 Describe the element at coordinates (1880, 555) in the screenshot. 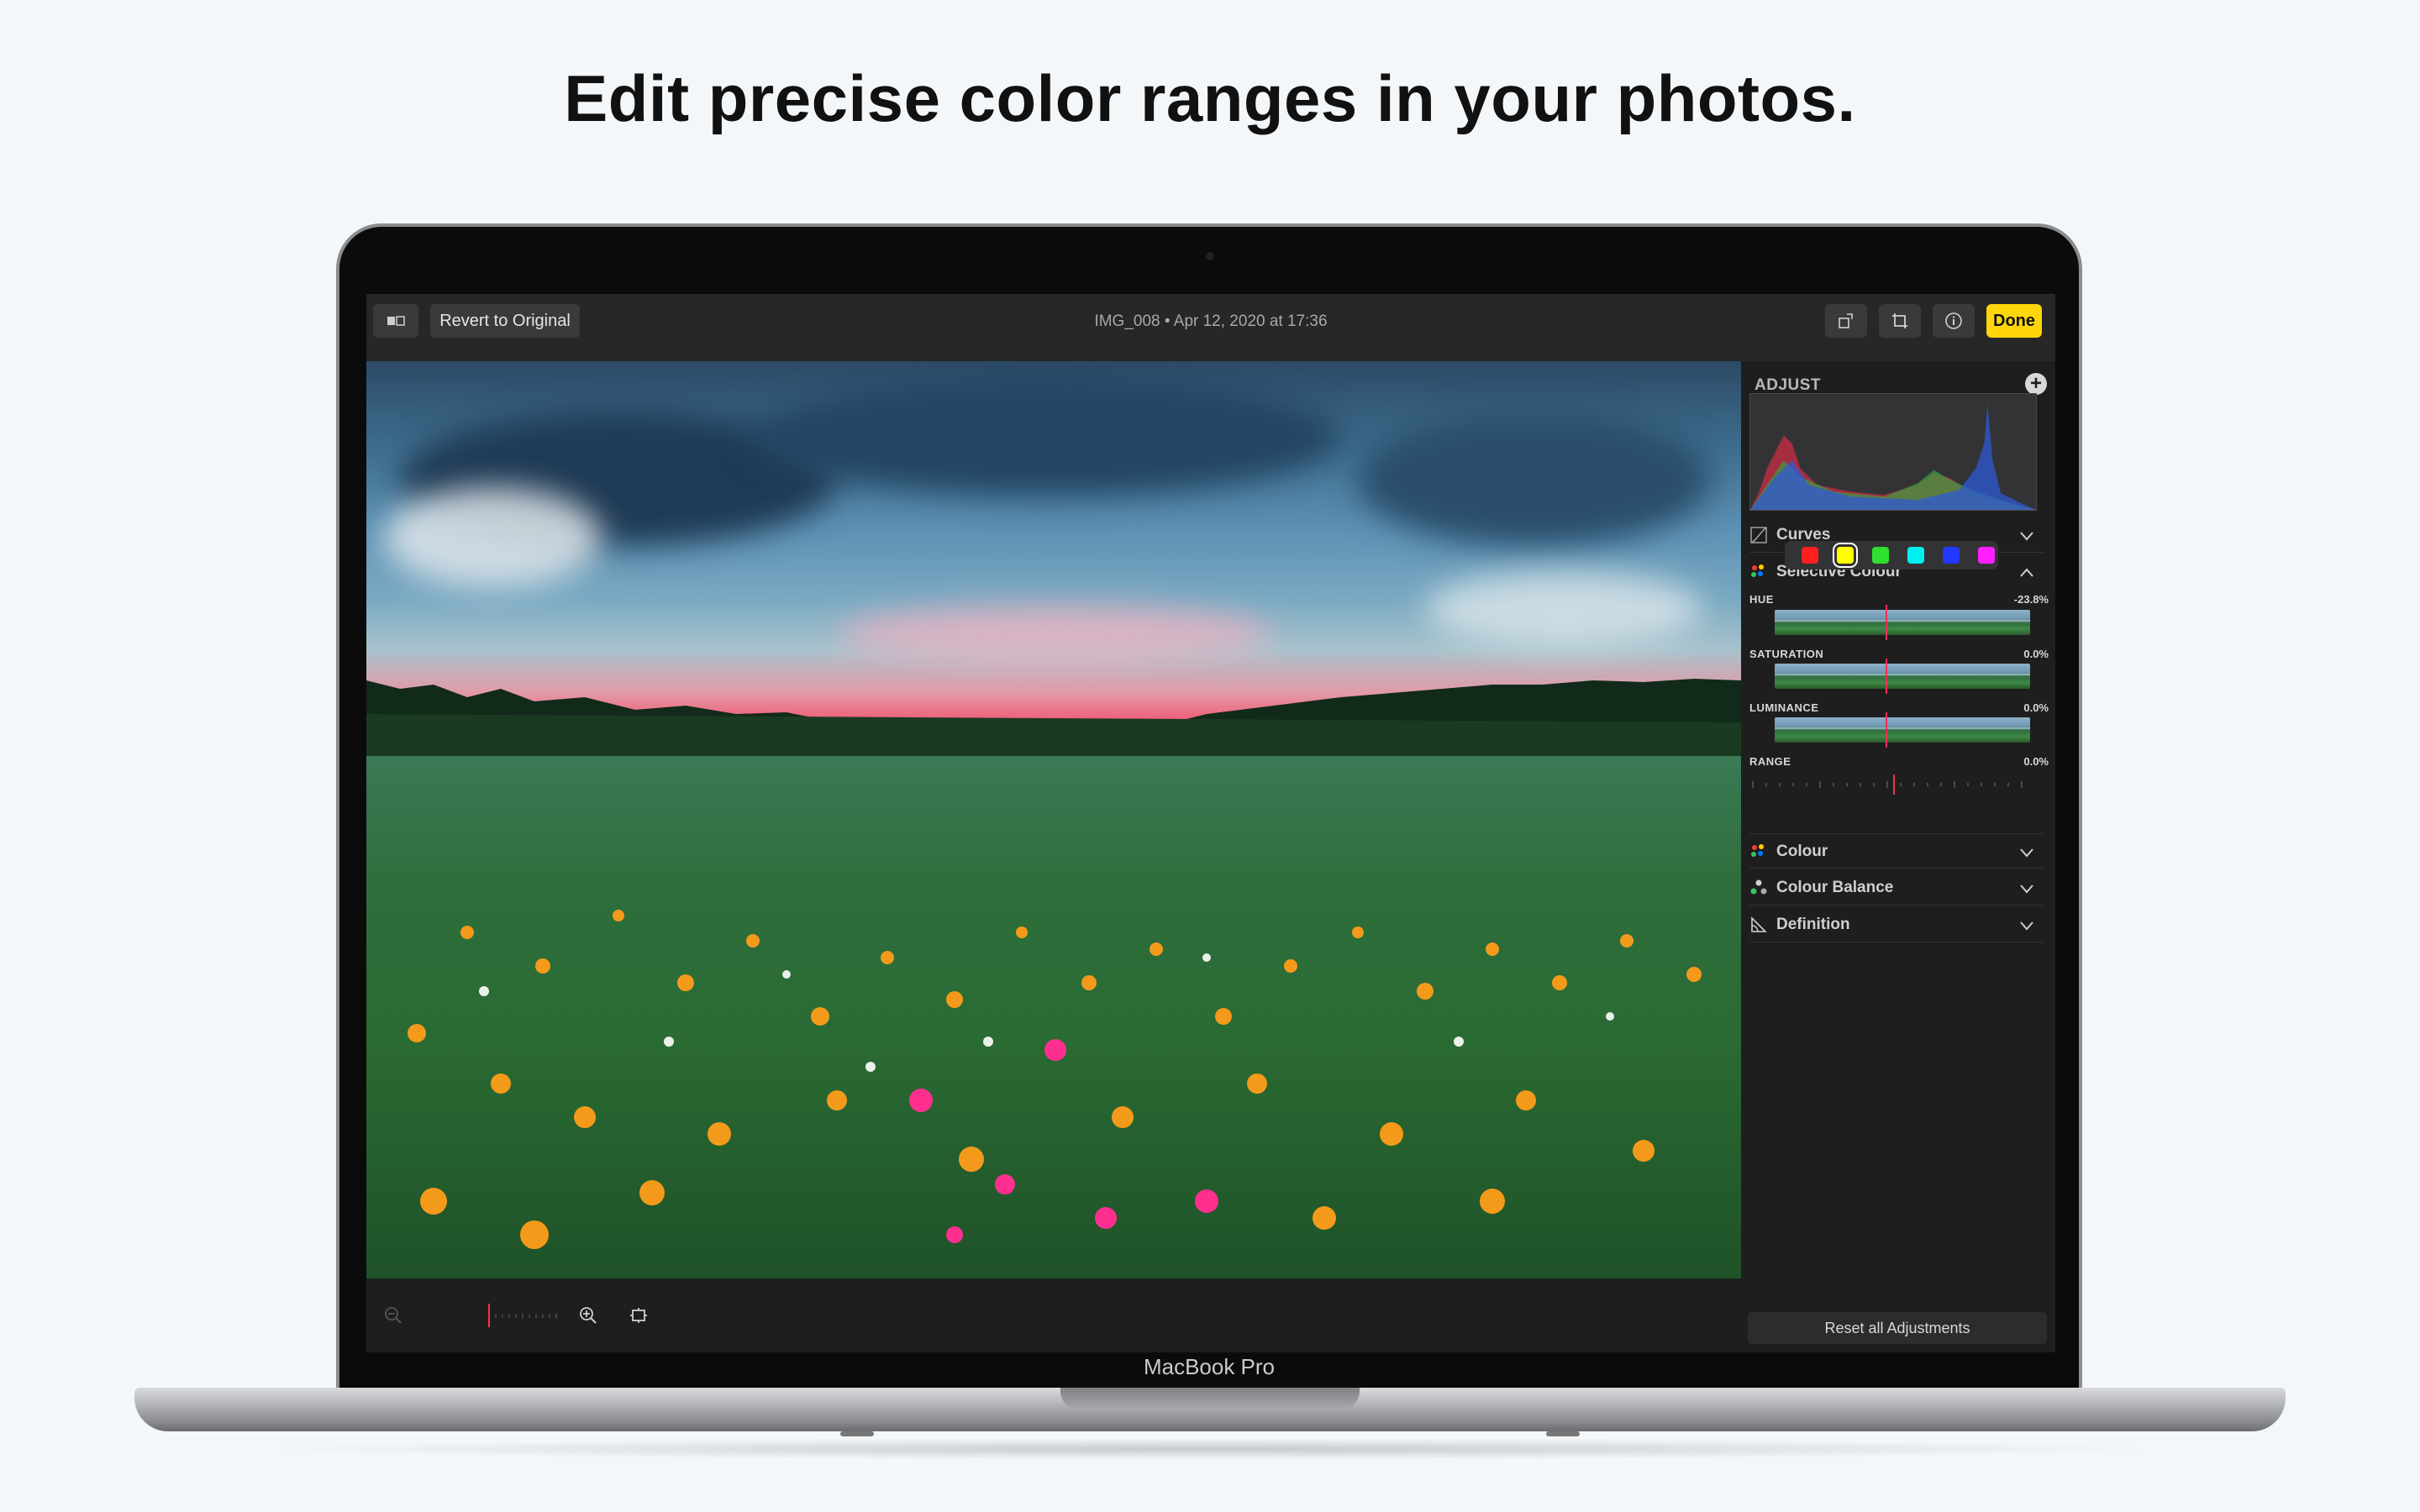

I see `swatch-green` at that location.